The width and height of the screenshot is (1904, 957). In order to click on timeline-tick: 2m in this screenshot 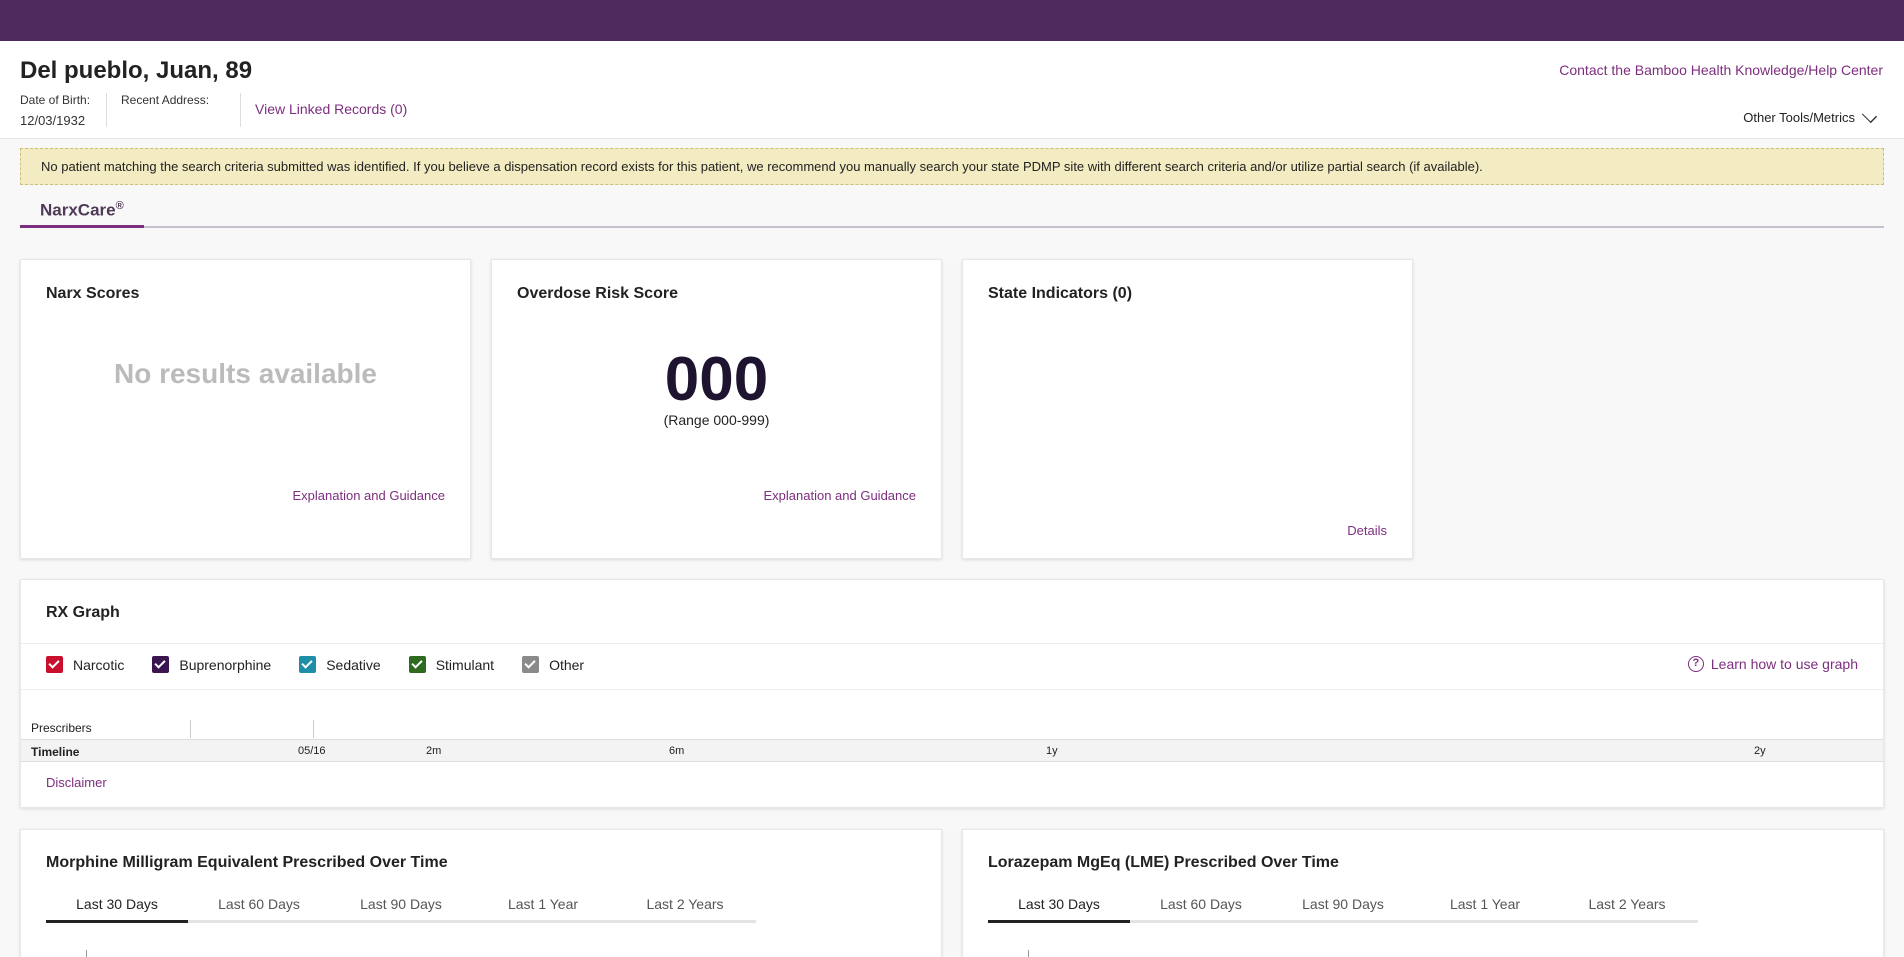, I will do `click(434, 751)`.